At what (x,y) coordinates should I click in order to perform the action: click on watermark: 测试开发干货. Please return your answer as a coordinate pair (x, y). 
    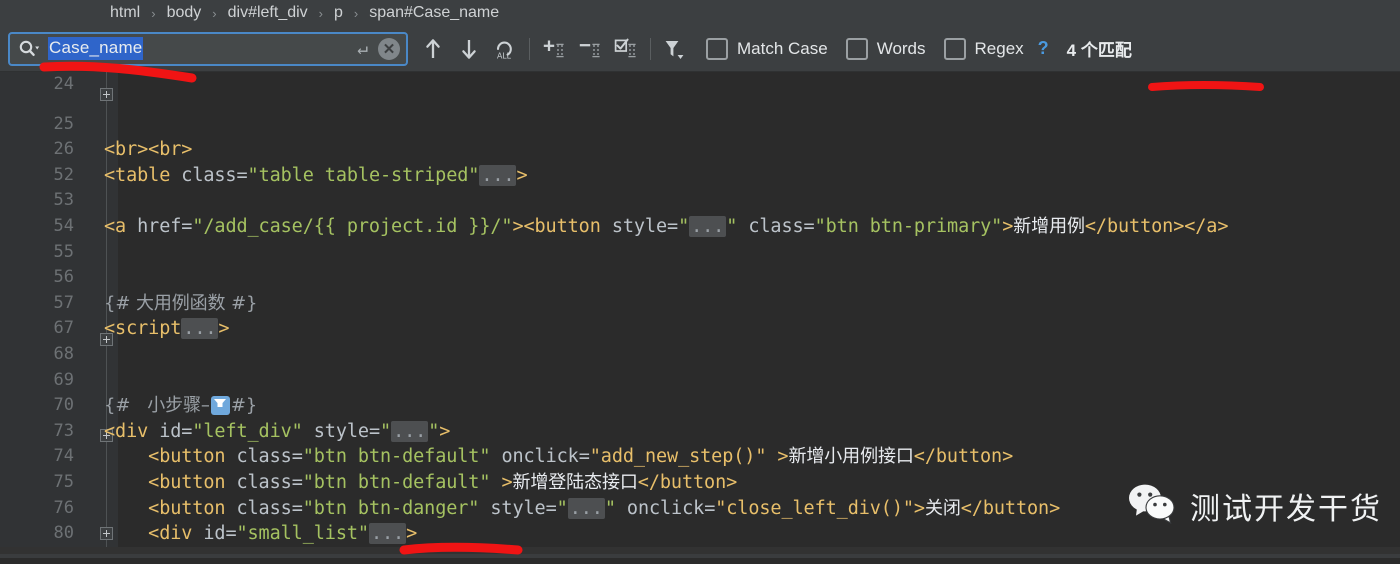
    Looking at the image, I should click on (1254, 506).